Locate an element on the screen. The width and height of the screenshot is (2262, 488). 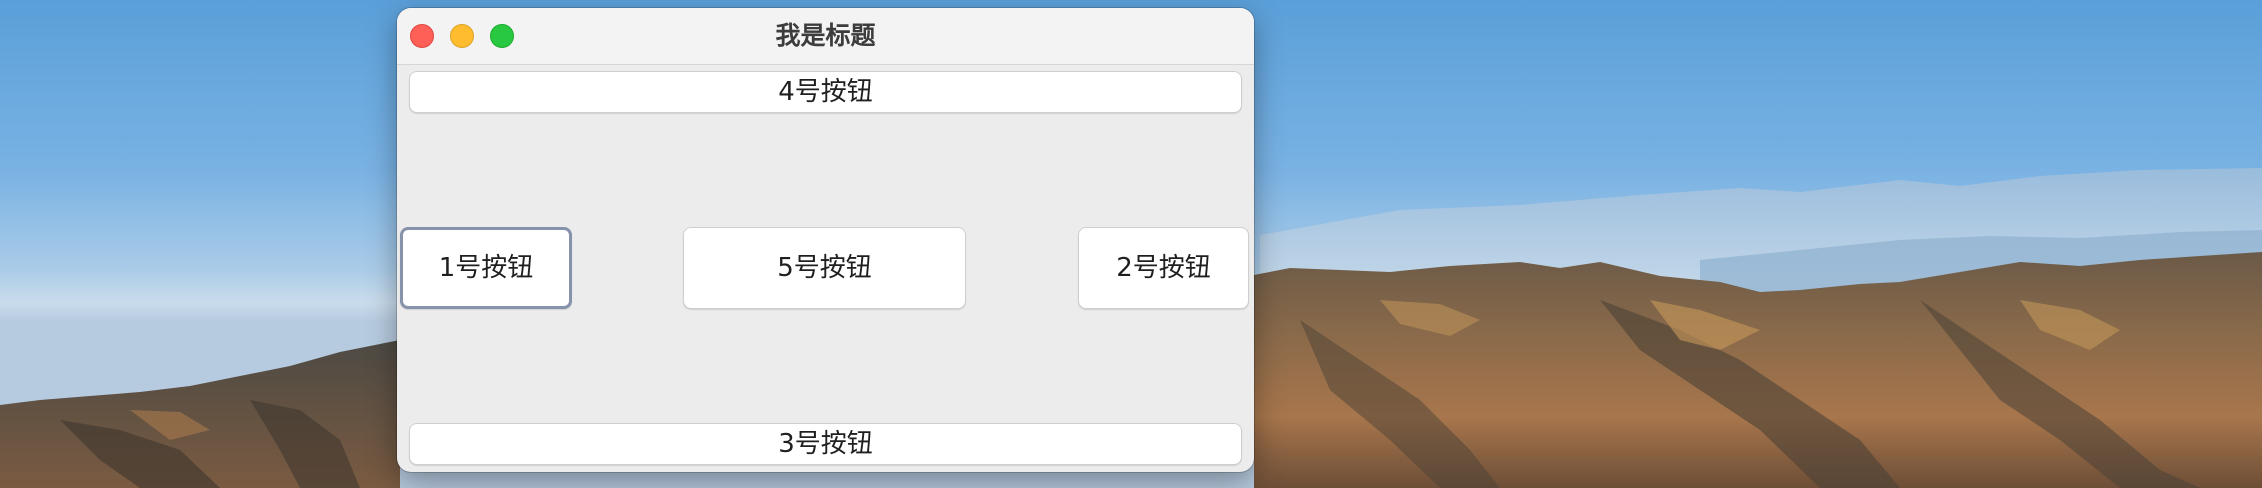
button-west: 1号按钮 is located at coordinates (486, 268).